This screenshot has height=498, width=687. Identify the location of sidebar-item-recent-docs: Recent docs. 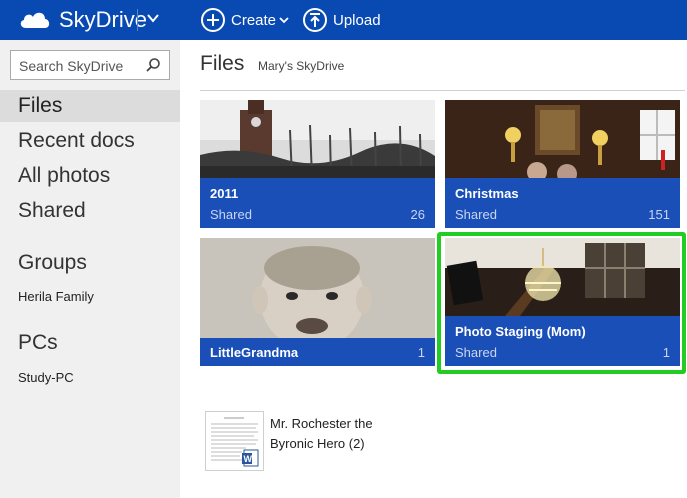
(90, 141).